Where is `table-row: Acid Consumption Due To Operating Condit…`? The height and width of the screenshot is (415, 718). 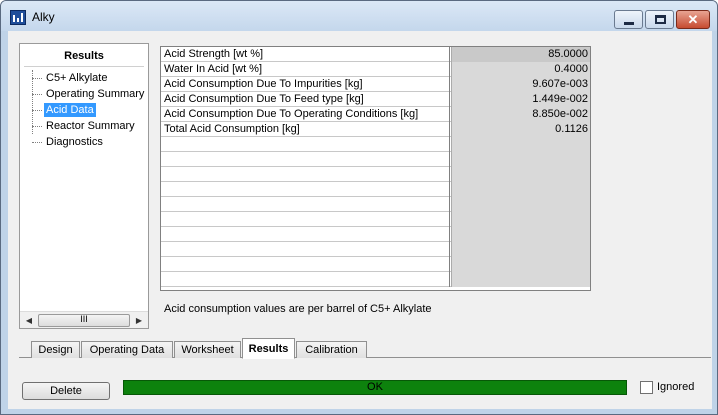
table-row: Acid Consumption Due To Operating Condit… is located at coordinates (375, 114).